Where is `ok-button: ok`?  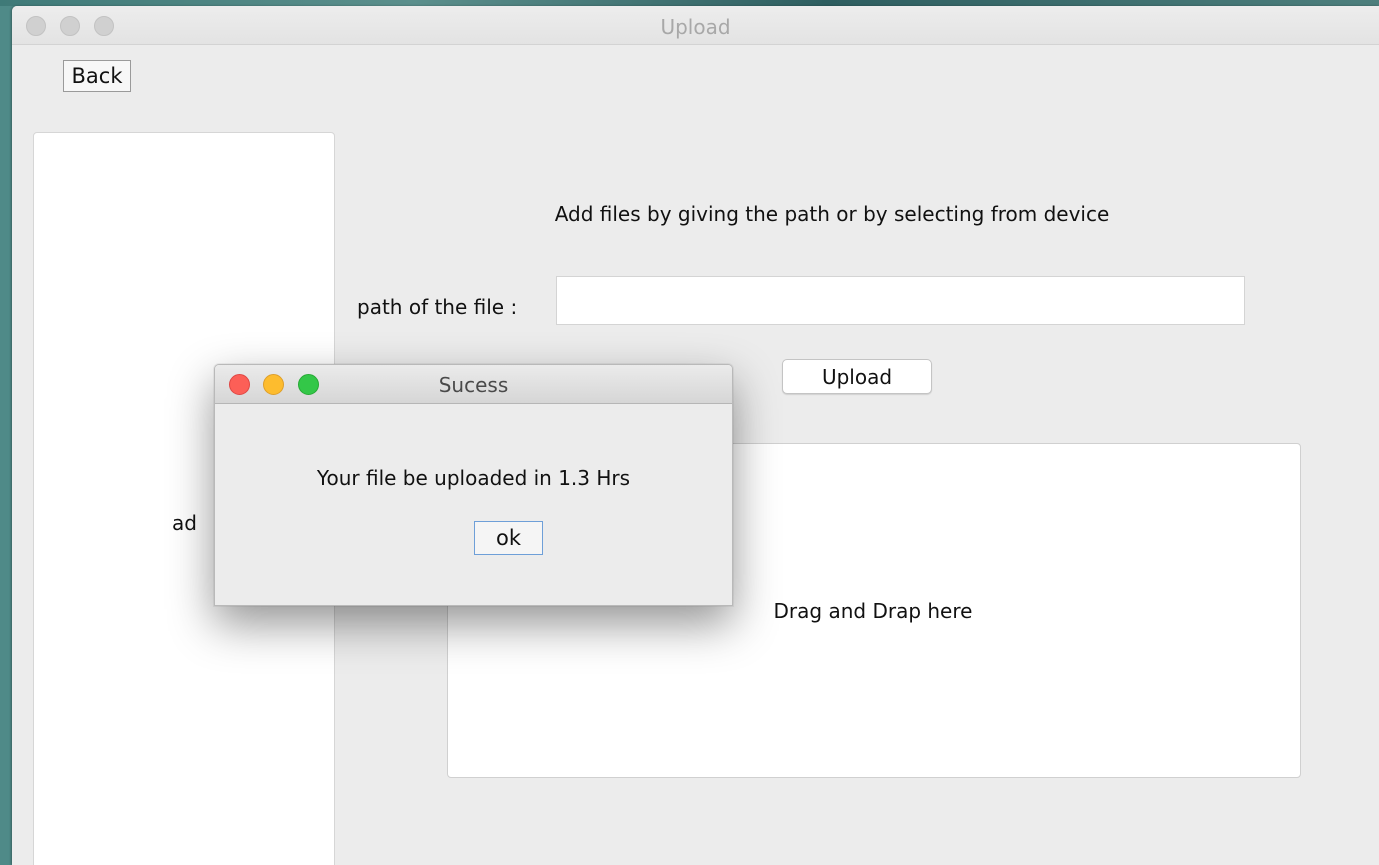 ok-button: ok is located at coordinates (508, 538).